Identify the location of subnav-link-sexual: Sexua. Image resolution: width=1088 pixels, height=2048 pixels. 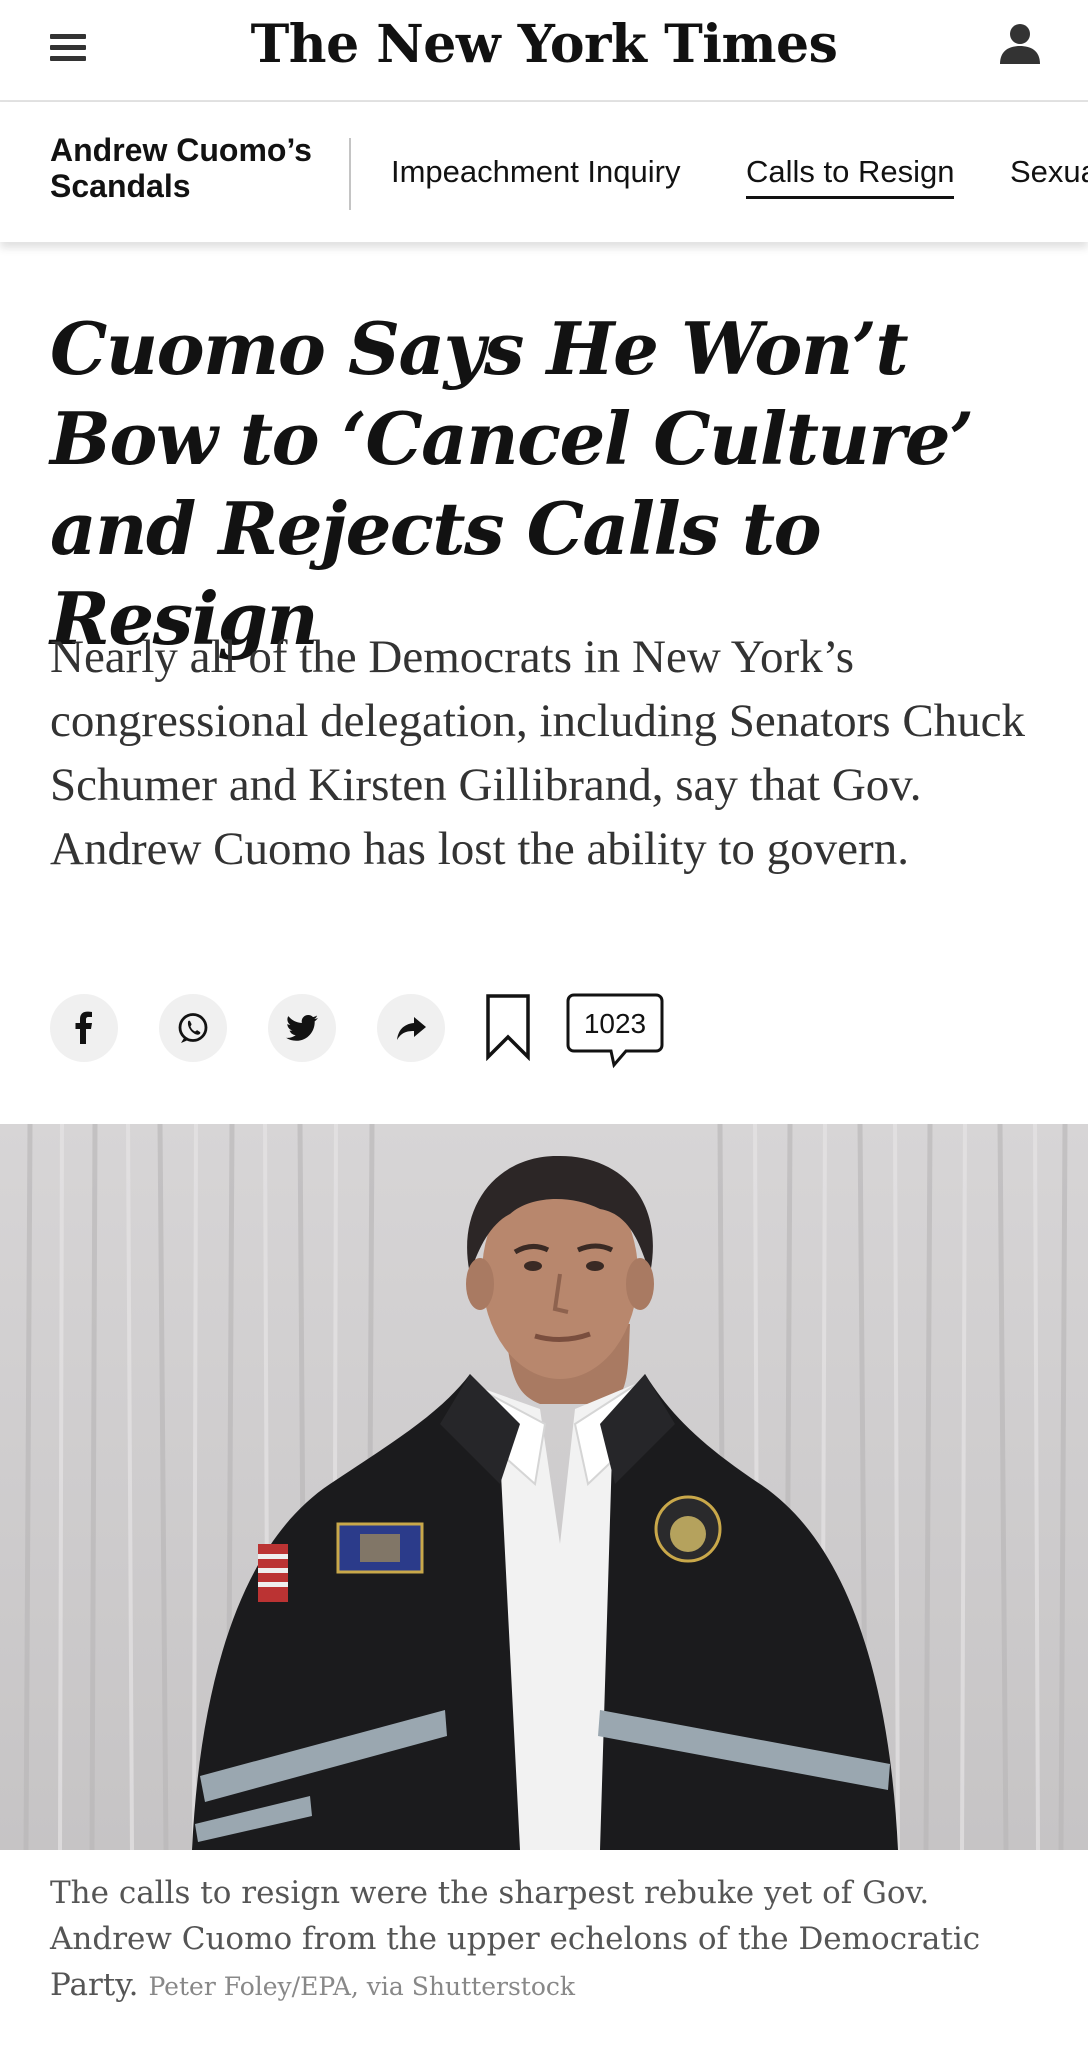
(1049, 172).